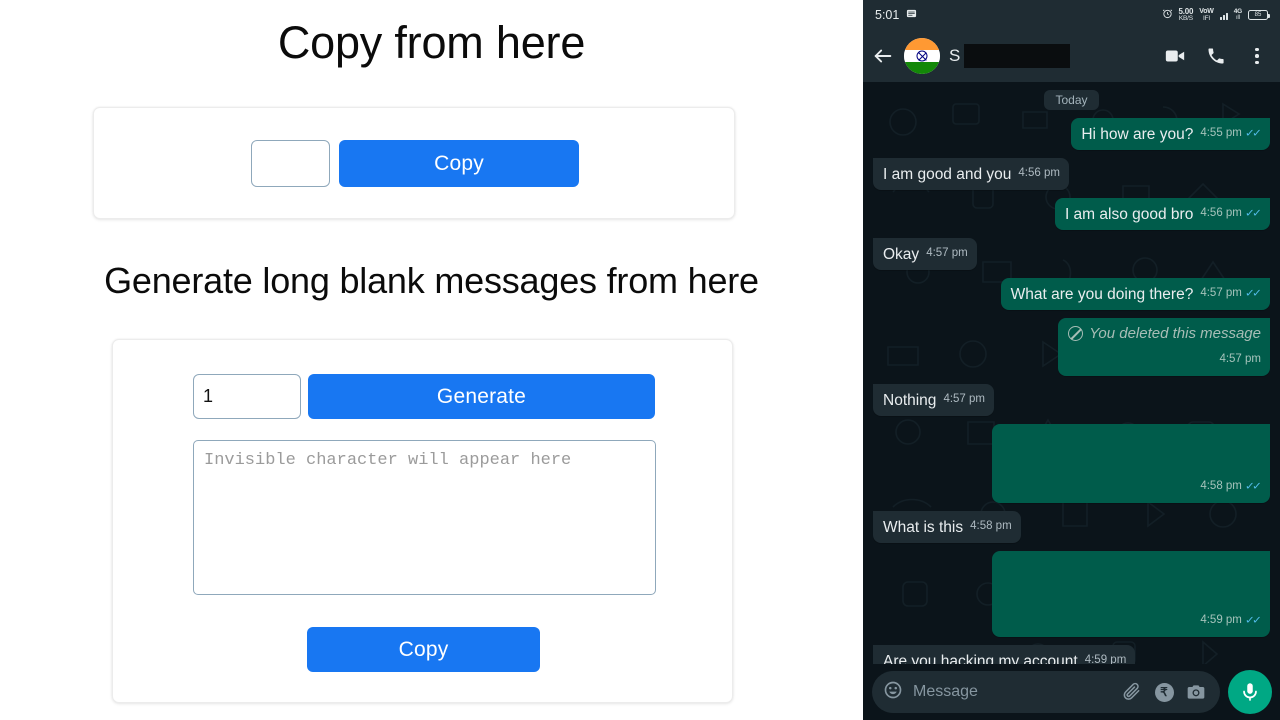 The image size is (1280, 720). I want to click on message-meta: 4:58 pm ✓✓, so click(1231, 487).